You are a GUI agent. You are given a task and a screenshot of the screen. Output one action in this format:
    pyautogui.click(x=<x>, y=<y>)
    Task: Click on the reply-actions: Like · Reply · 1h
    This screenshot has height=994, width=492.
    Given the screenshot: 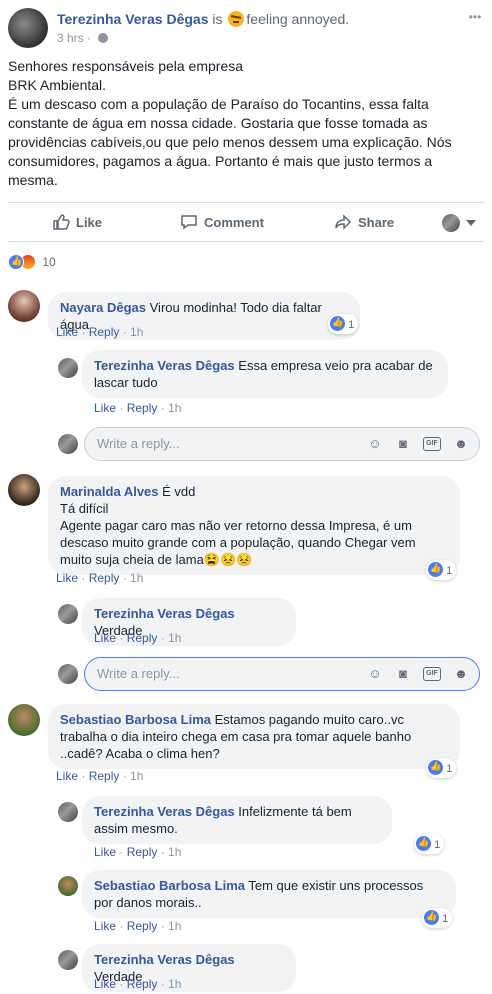 What is the action you would take?
    pyautogui.click(x=138, y=638)
    